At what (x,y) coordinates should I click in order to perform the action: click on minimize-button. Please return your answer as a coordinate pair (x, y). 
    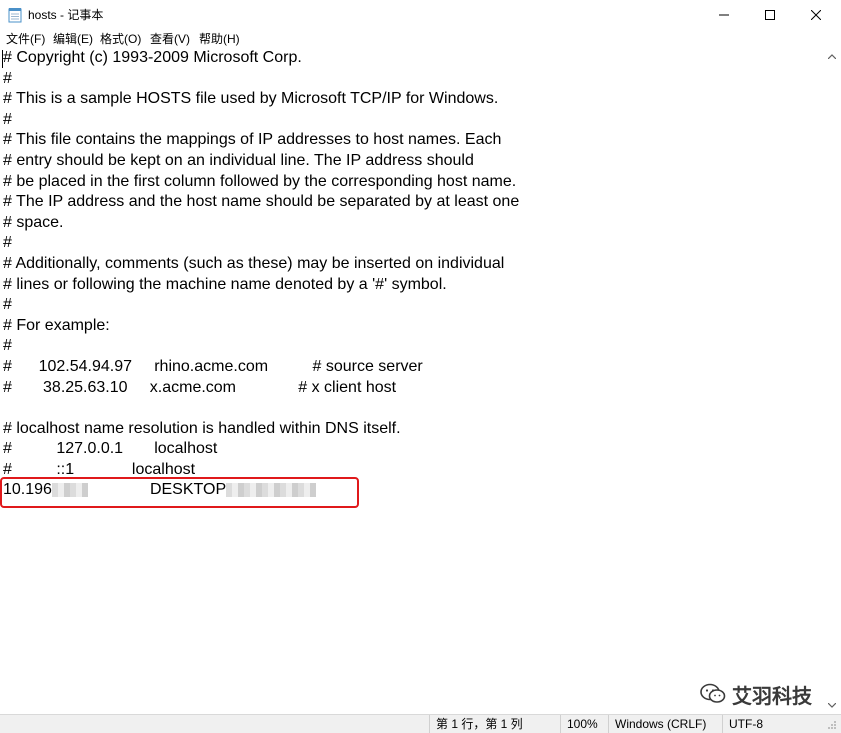
    Looking at the image, I should click on (724, 15).